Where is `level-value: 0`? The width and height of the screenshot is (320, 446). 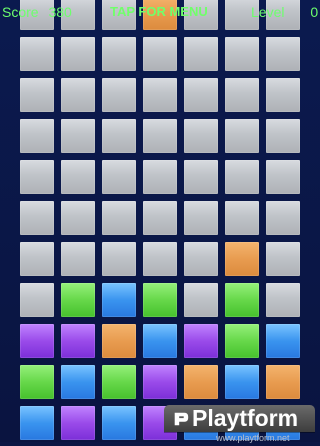 level-value: 0 is located at coordinates (314, 12).